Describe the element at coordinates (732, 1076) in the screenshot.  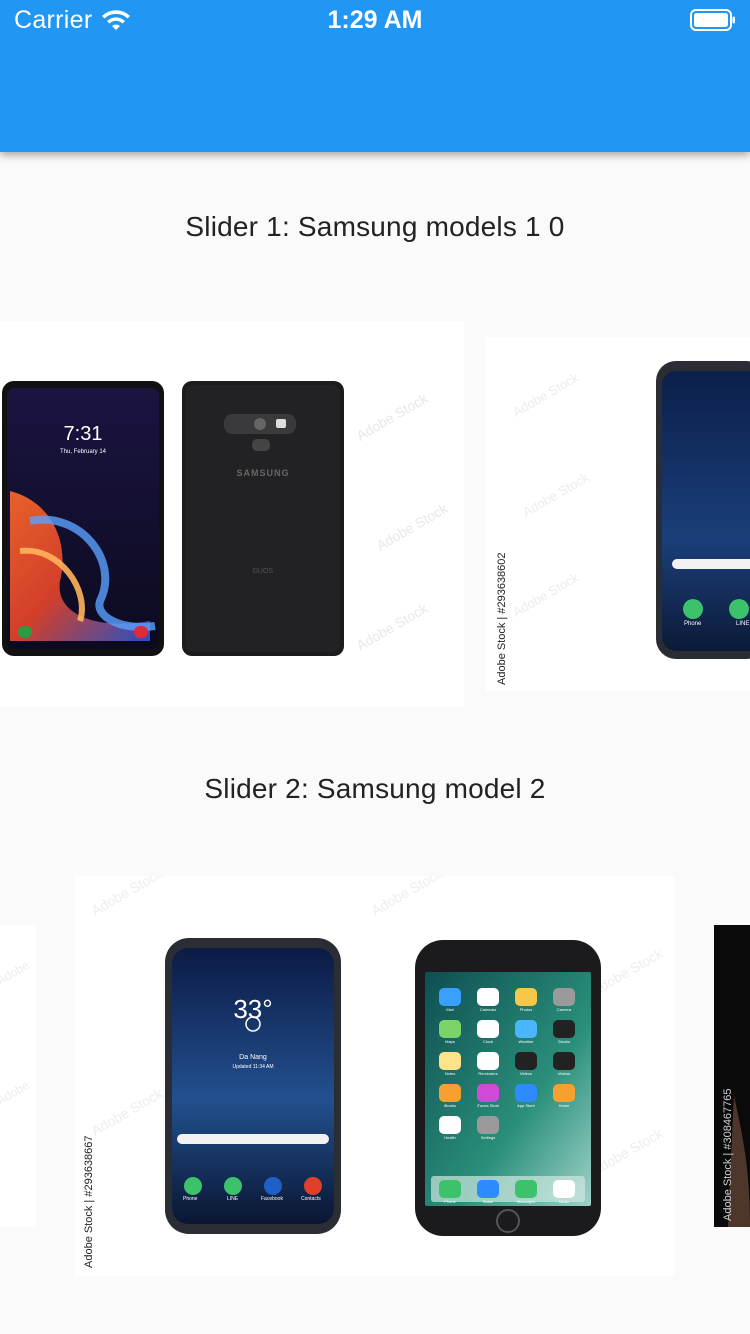
I see `slider-2-slide-right-partial: Adobe Stock | #308467765` at that location.